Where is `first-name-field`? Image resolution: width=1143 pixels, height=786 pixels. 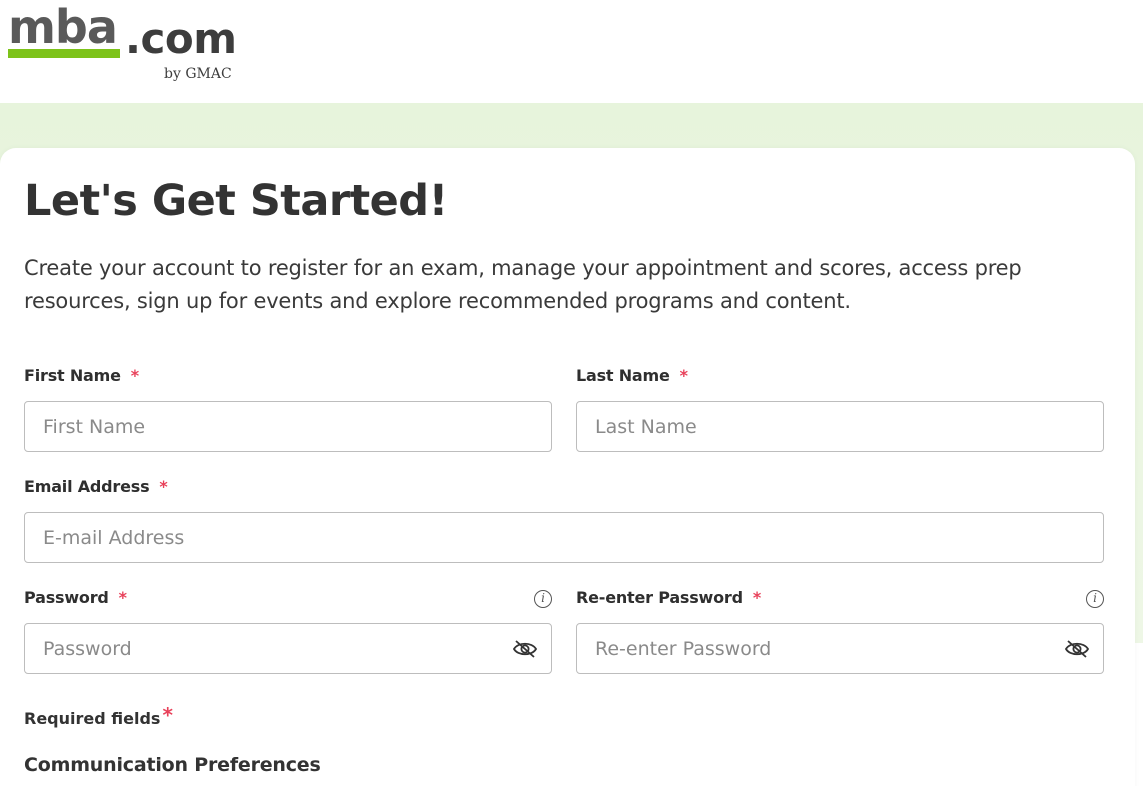 first-name-field is located at coordinates (288, 426).